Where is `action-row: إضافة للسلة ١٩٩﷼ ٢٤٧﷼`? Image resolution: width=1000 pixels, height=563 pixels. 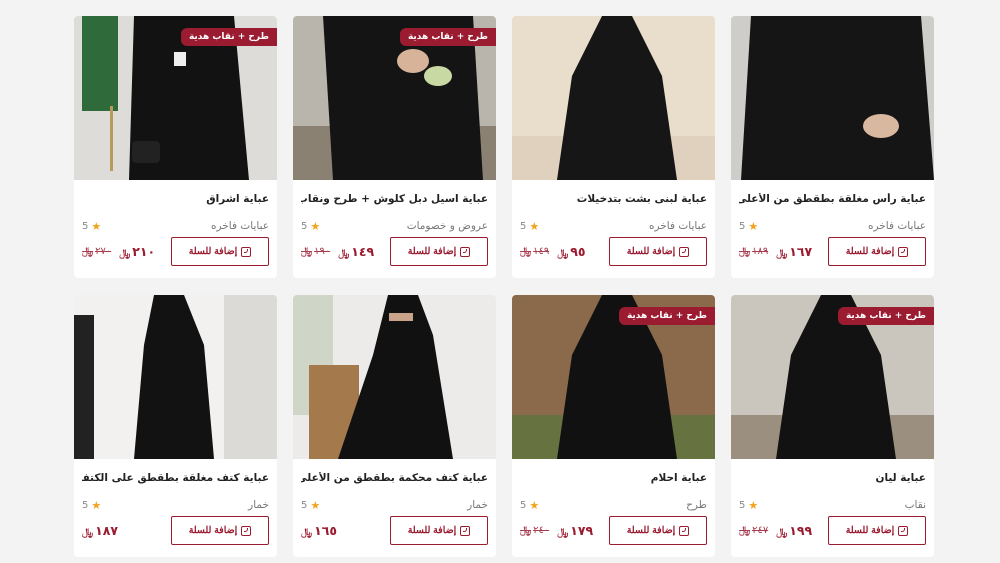
action-row: إضافة للسلة ١٩٩﷼ ٢٤٧﷼ is located at coordinates (832, 530).